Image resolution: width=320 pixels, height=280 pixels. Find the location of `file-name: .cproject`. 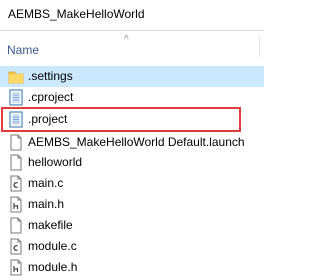

file-name: .cproject is located at coordinates (51, 97).